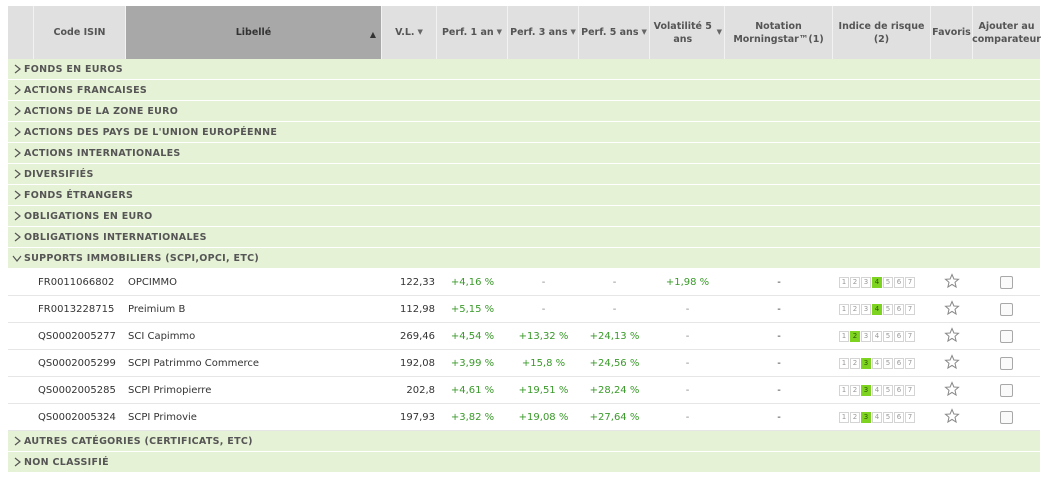  I want to click on fund-isin: QS0002005277, so click(77, 336).